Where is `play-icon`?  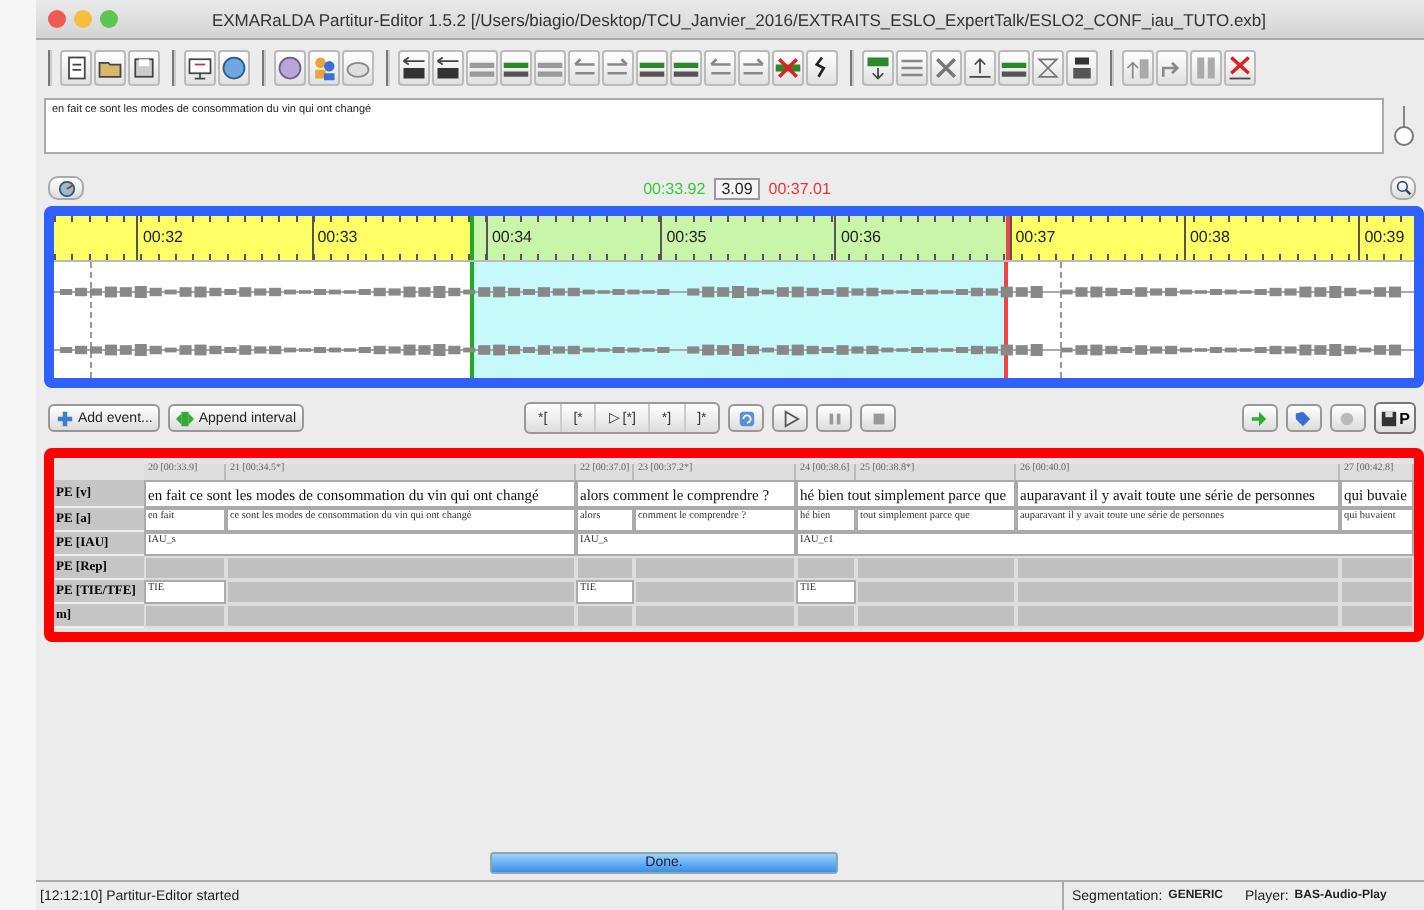
play-icon is located at coordinates (790, 418).